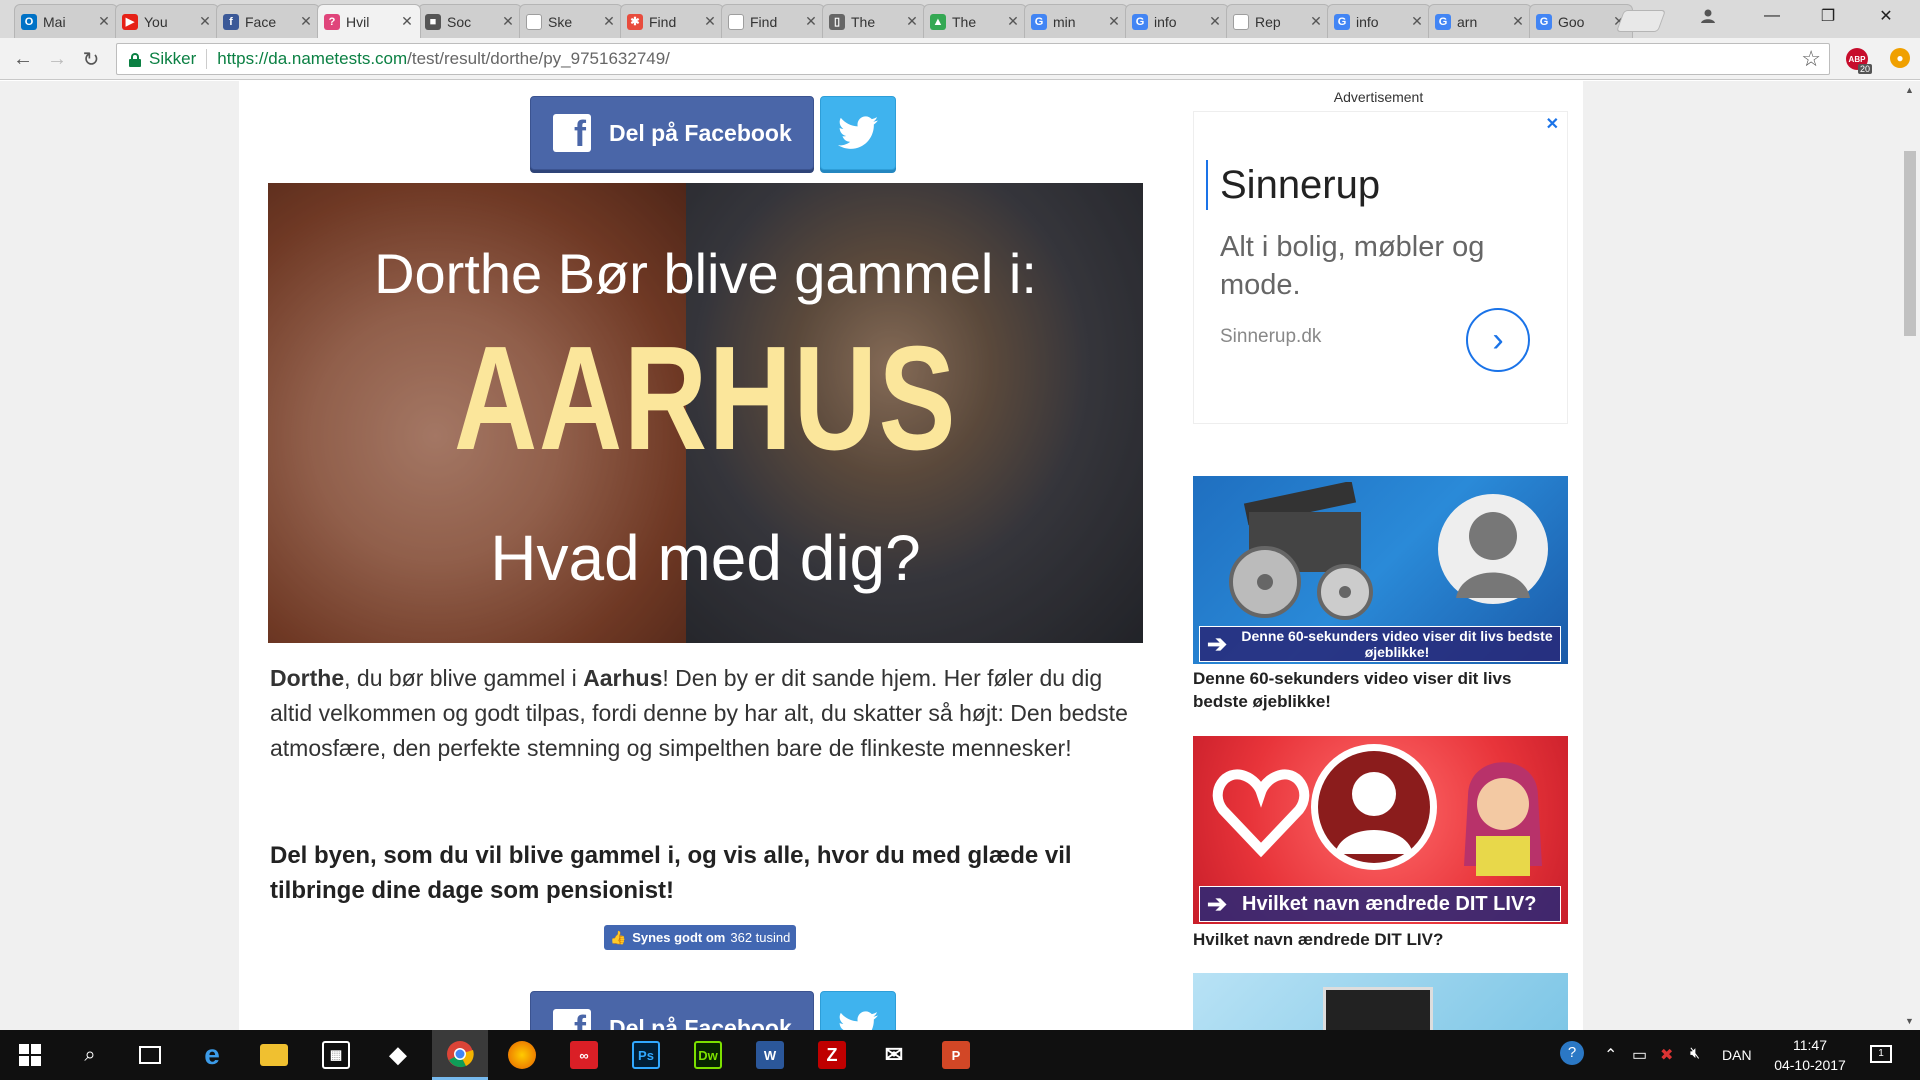  I want to click on browser-tab: ▲ The ✕, so click(975, 21).